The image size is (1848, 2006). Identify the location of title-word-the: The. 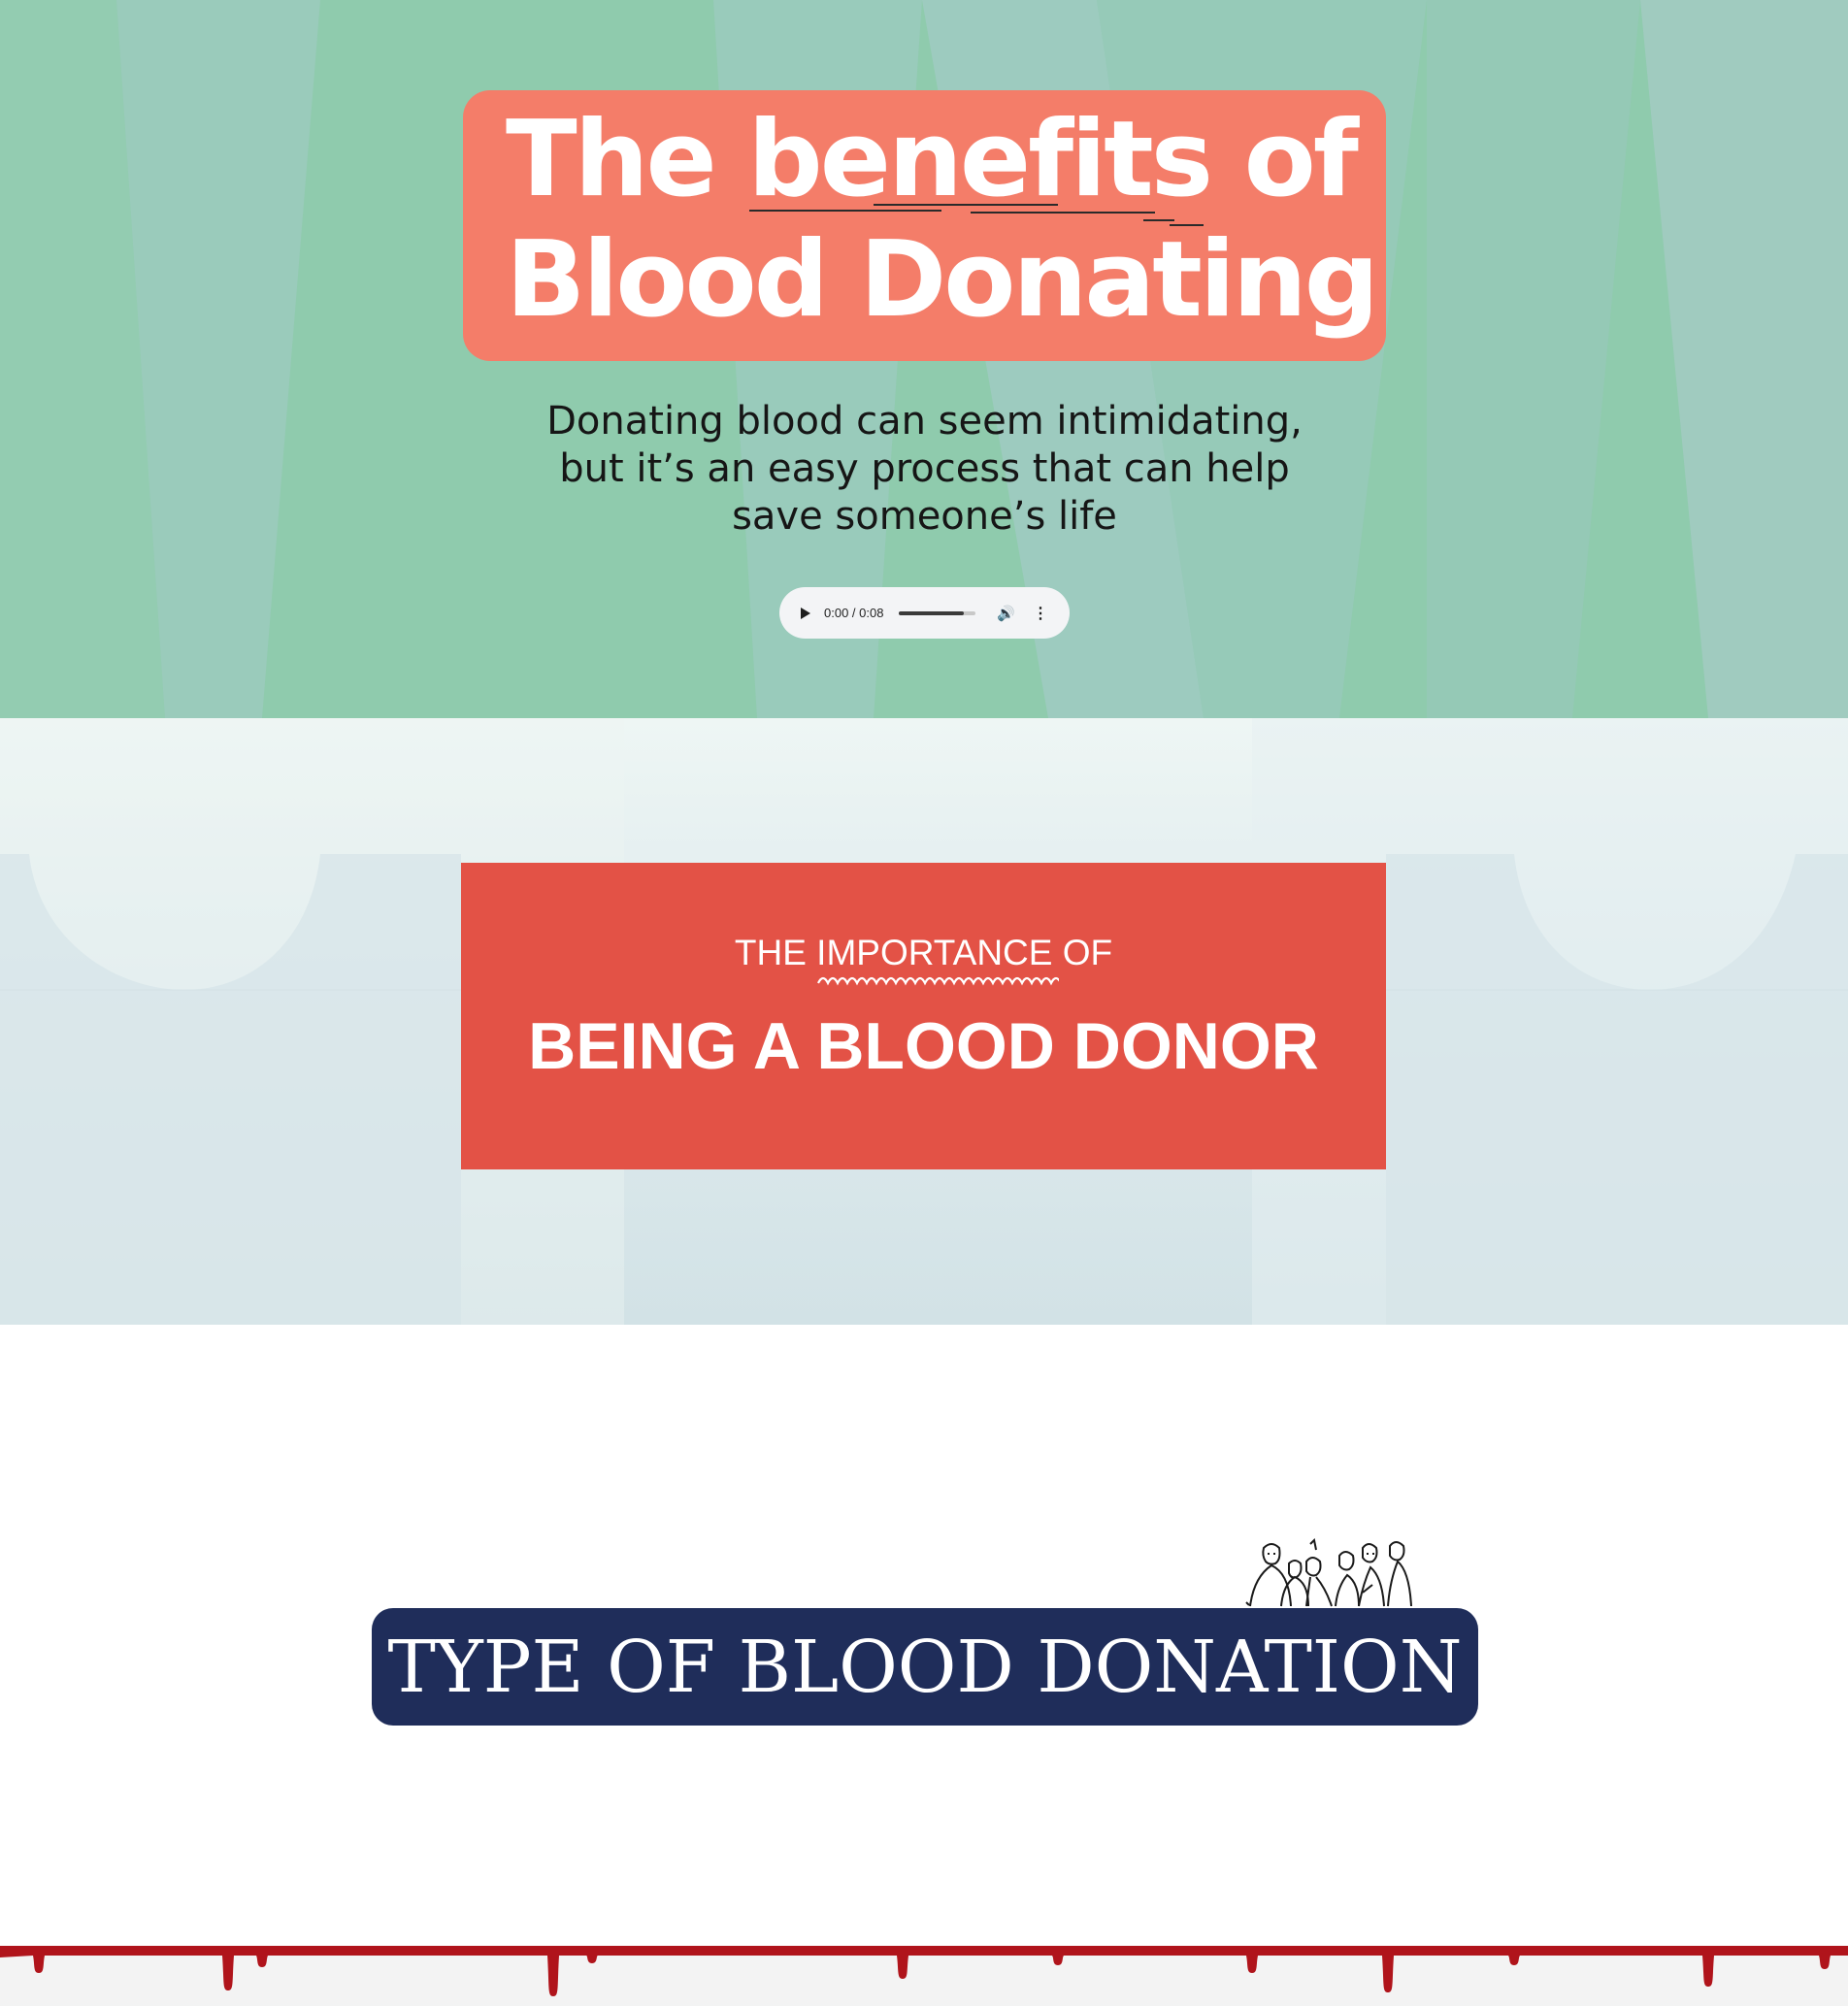
(611, 159).